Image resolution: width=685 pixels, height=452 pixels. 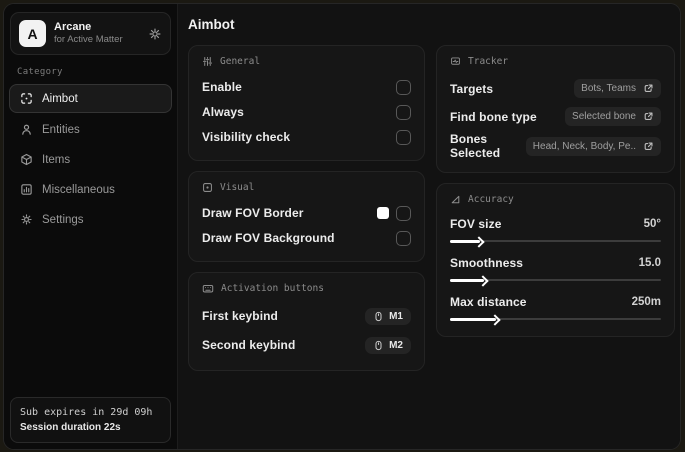 What do you see at coordinates (272, 288) in the screenshot?
I see `section-title: Activation buttons` at bounding box center [272, 288].